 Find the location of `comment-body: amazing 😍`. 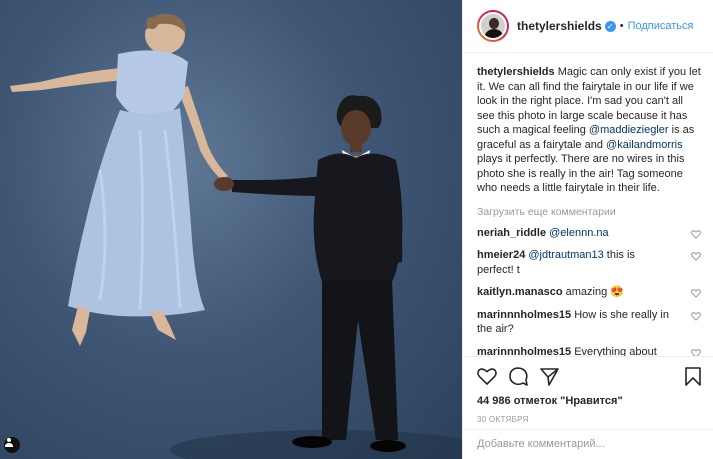

comment-body: amazing 😍 is located at coordinates (594, 292).